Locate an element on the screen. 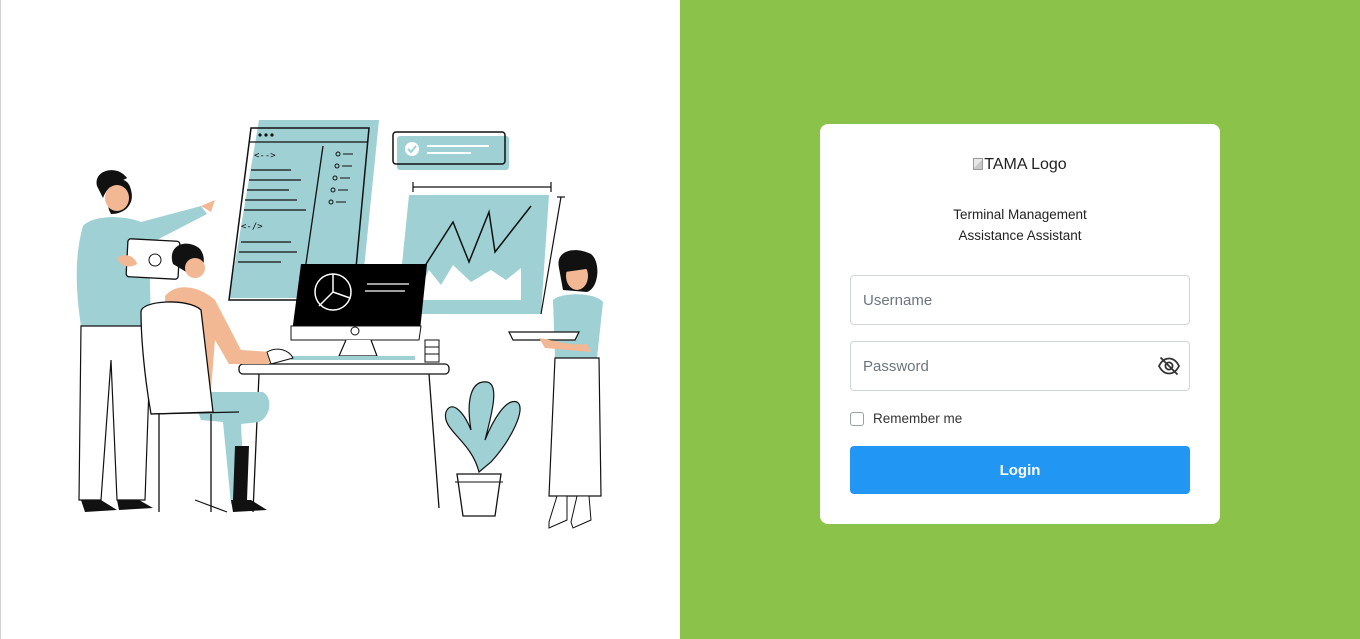  remember-me-option: Remember me is located at coordinates (906, 418).